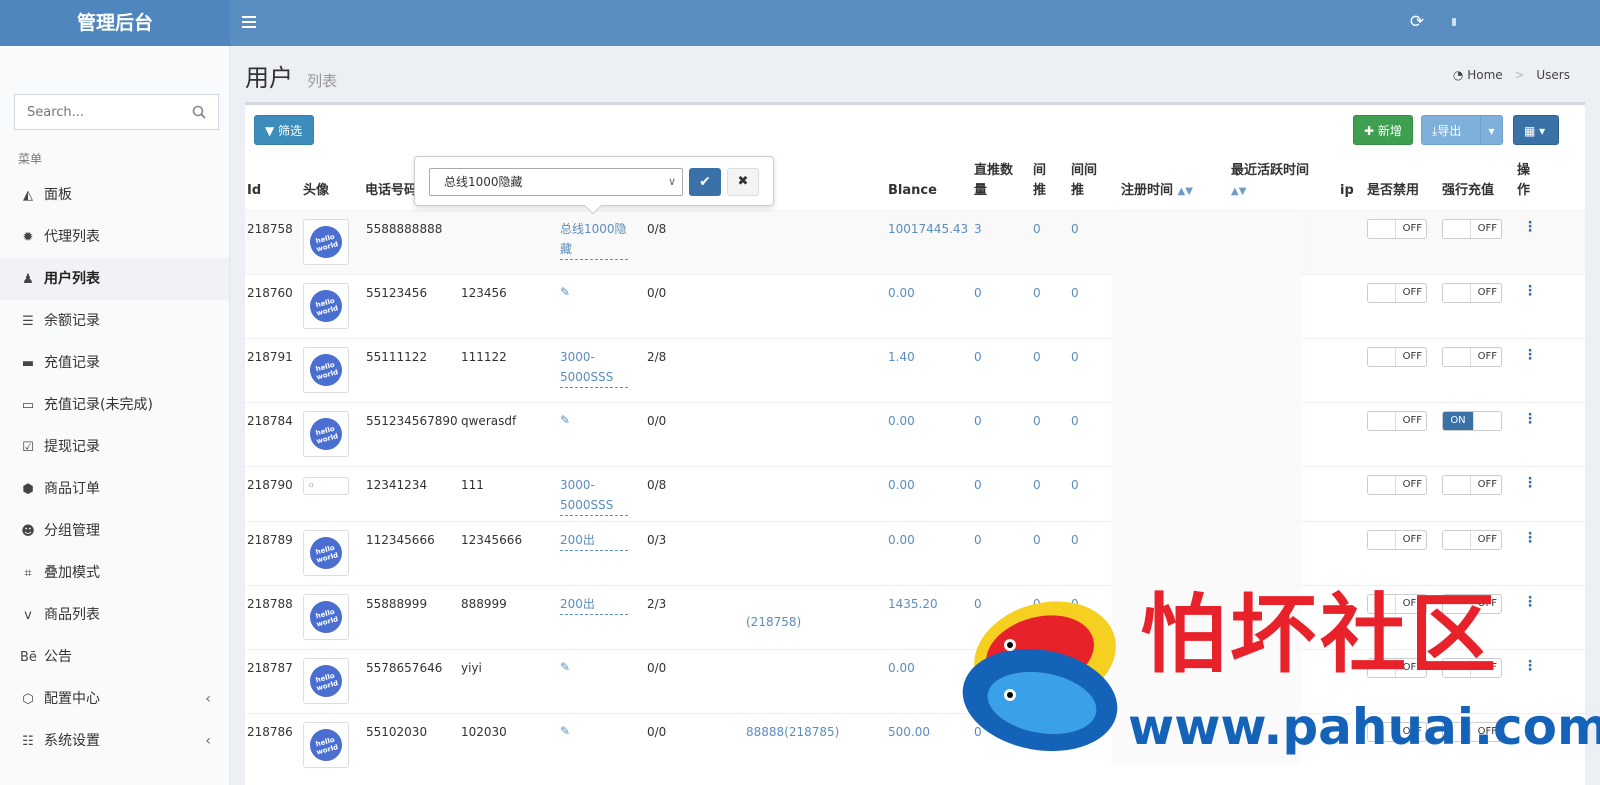  I want to click on cube-icon: ⬢, so click(28, 489).